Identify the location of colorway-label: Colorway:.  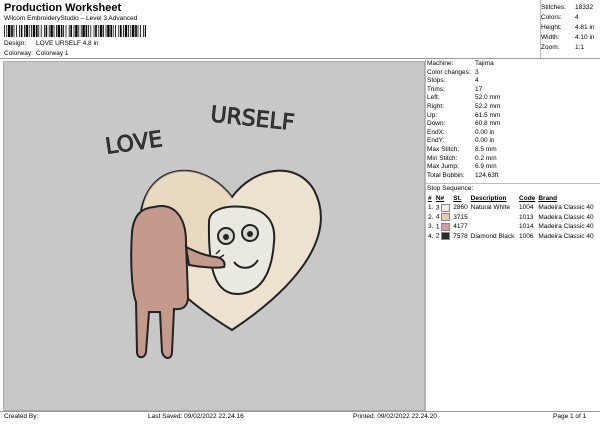
(18, 53).